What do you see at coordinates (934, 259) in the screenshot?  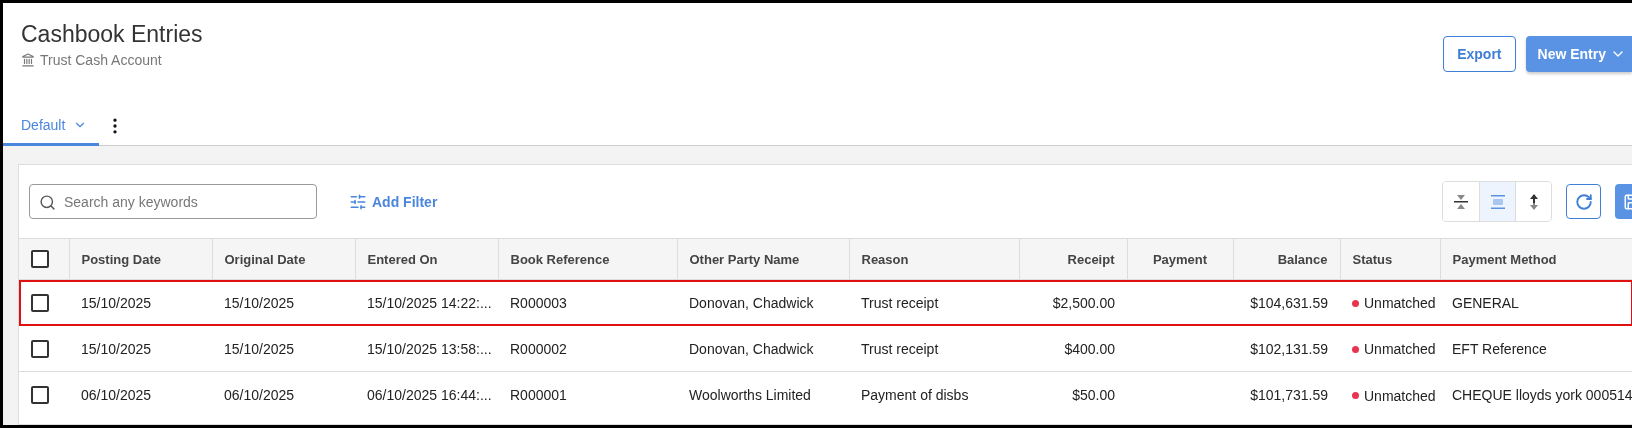 I see `column-header: Reason` at bounding box center [934, 259].